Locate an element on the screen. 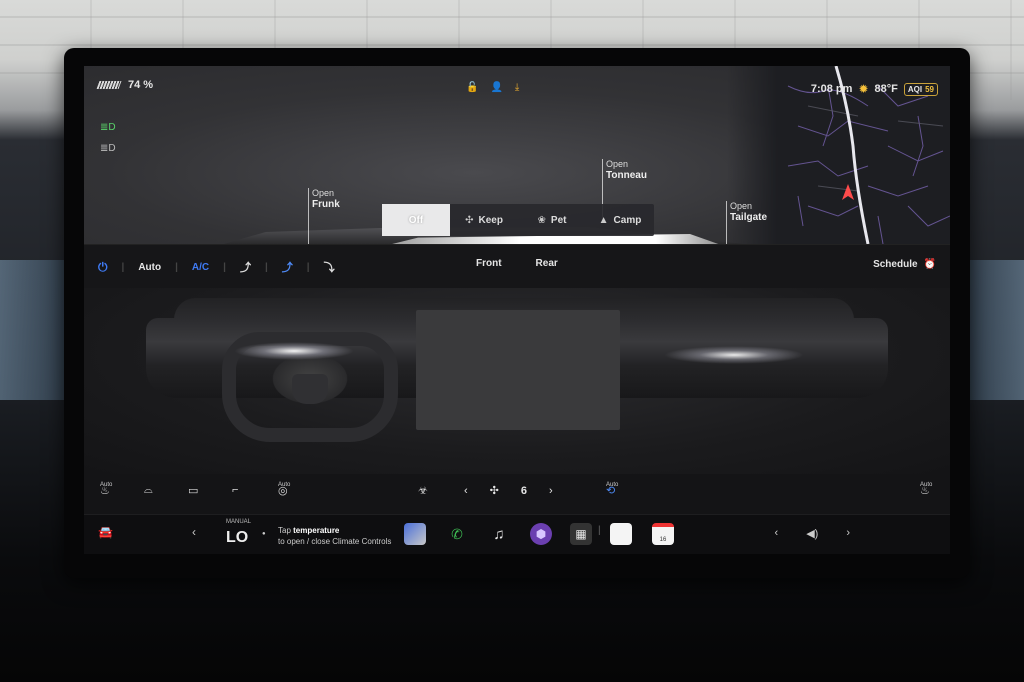 Image resolution: width=1024 pixels, height=682 pixels. phone-app-icon: ✆ is located at coordinates (457, 534).